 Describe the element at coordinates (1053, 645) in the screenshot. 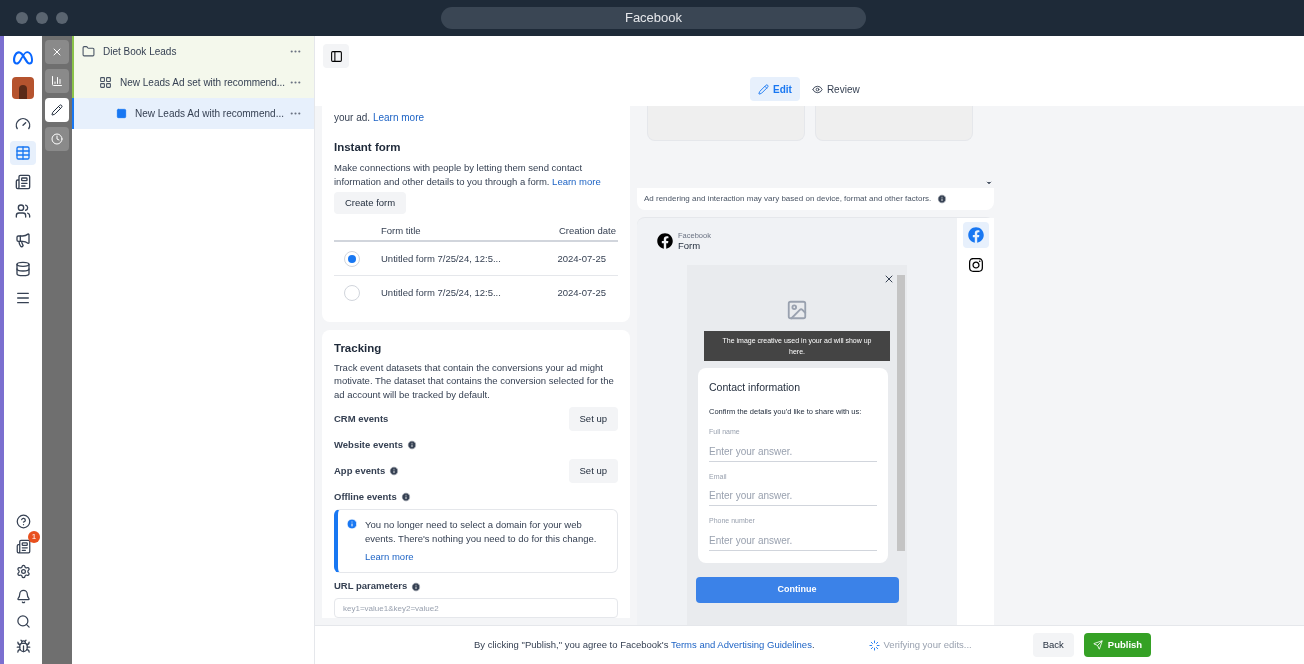

I see `back-button: Back` at that location.